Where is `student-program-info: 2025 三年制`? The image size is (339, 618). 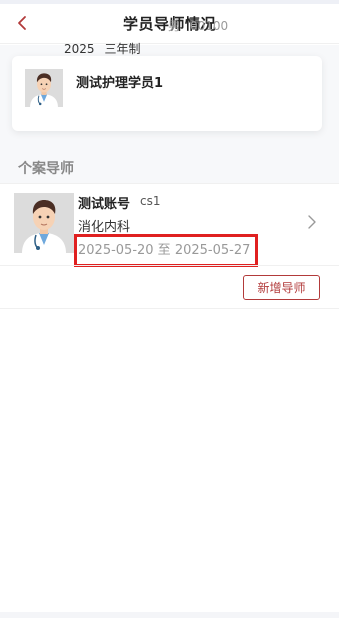 student-program-info: 2025 三年制 is located at coordinates (102, 48).